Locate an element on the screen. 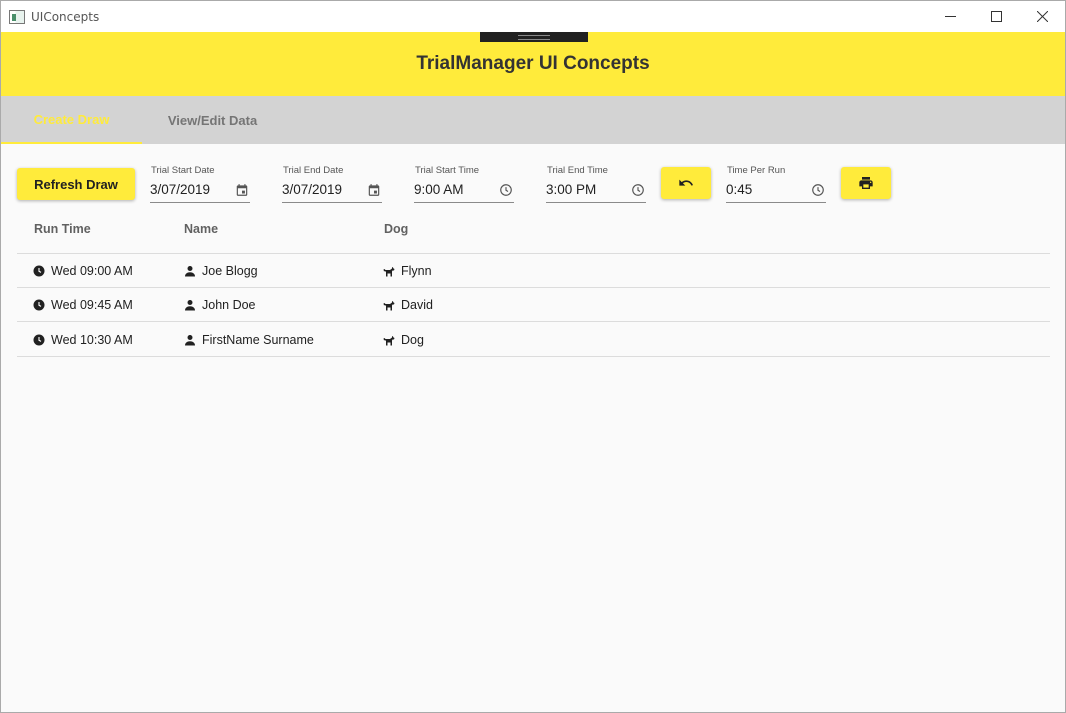  drag-handle is located at coordinates (534, 37).